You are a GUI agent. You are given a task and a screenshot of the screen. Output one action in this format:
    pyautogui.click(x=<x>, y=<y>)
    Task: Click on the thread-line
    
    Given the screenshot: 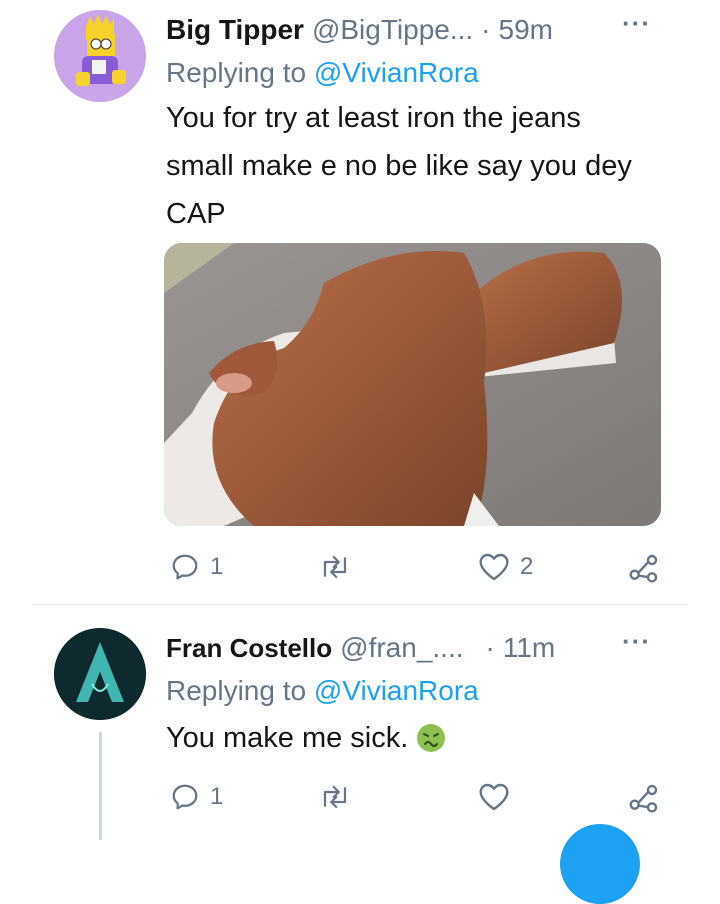 What is the action you would take?
    pyautogui.click(x=100, y=786)
    